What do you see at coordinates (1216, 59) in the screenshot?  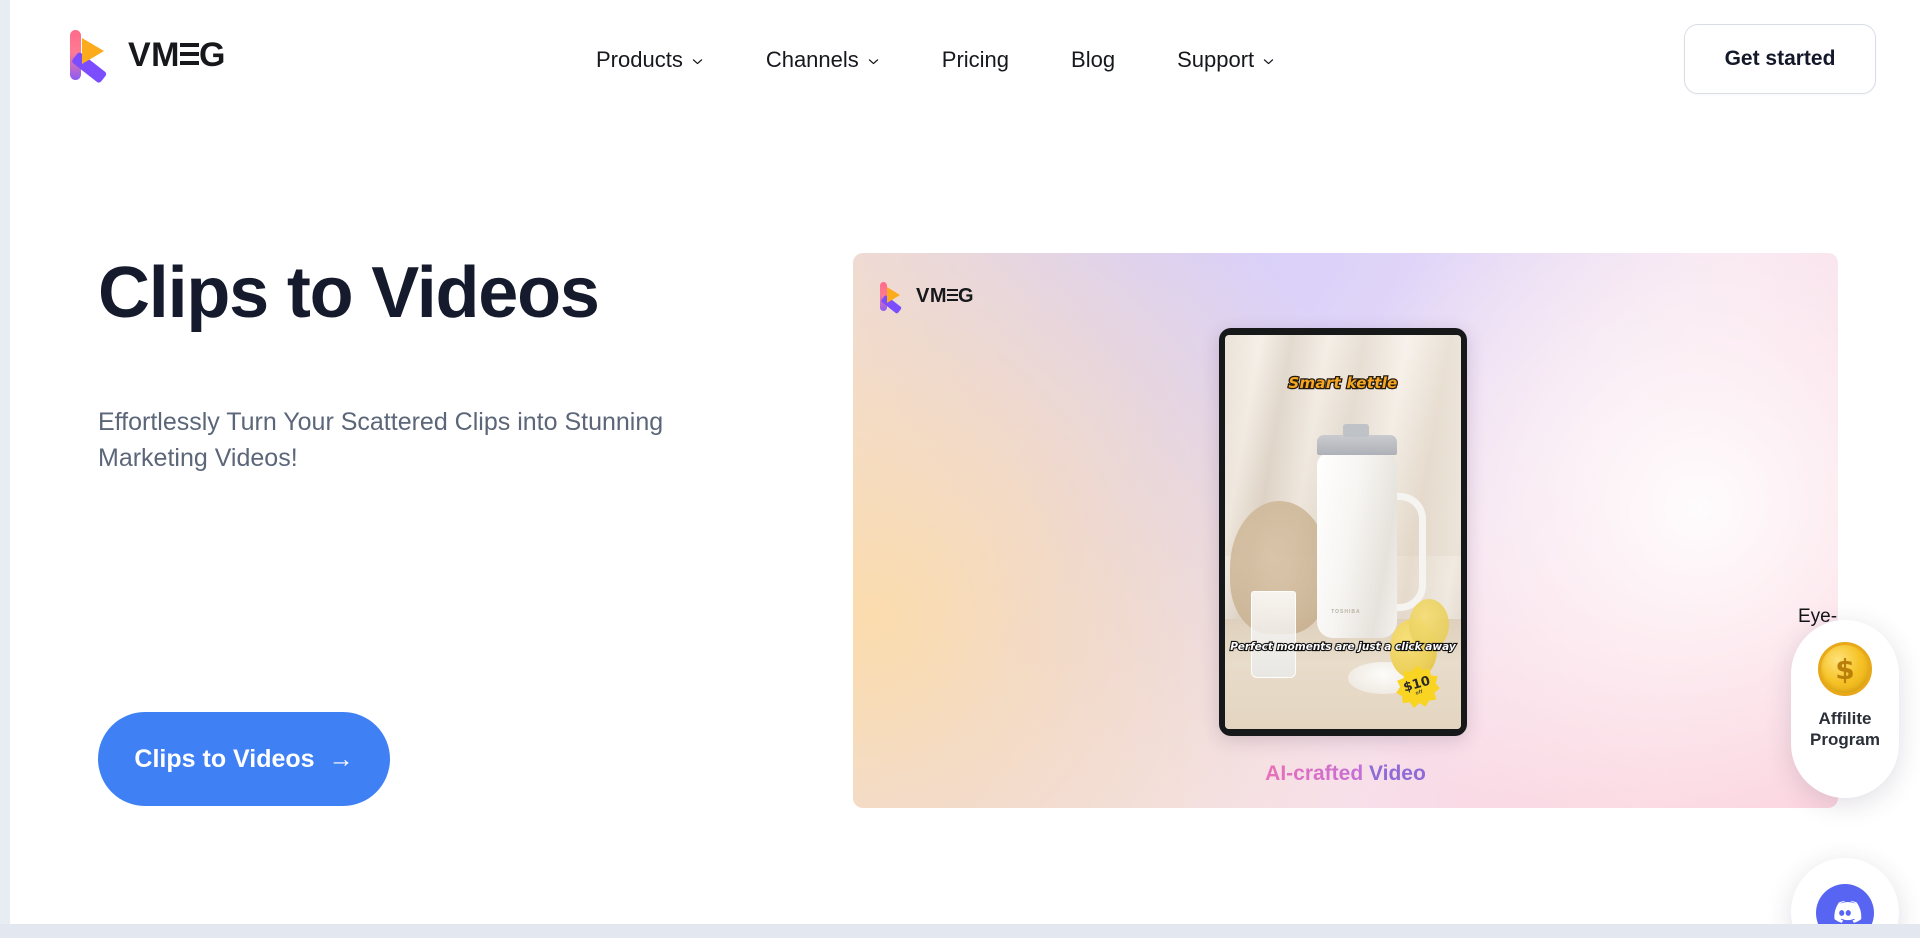 I see `nav-label-support: Support` at bounding box center [1216, 59].